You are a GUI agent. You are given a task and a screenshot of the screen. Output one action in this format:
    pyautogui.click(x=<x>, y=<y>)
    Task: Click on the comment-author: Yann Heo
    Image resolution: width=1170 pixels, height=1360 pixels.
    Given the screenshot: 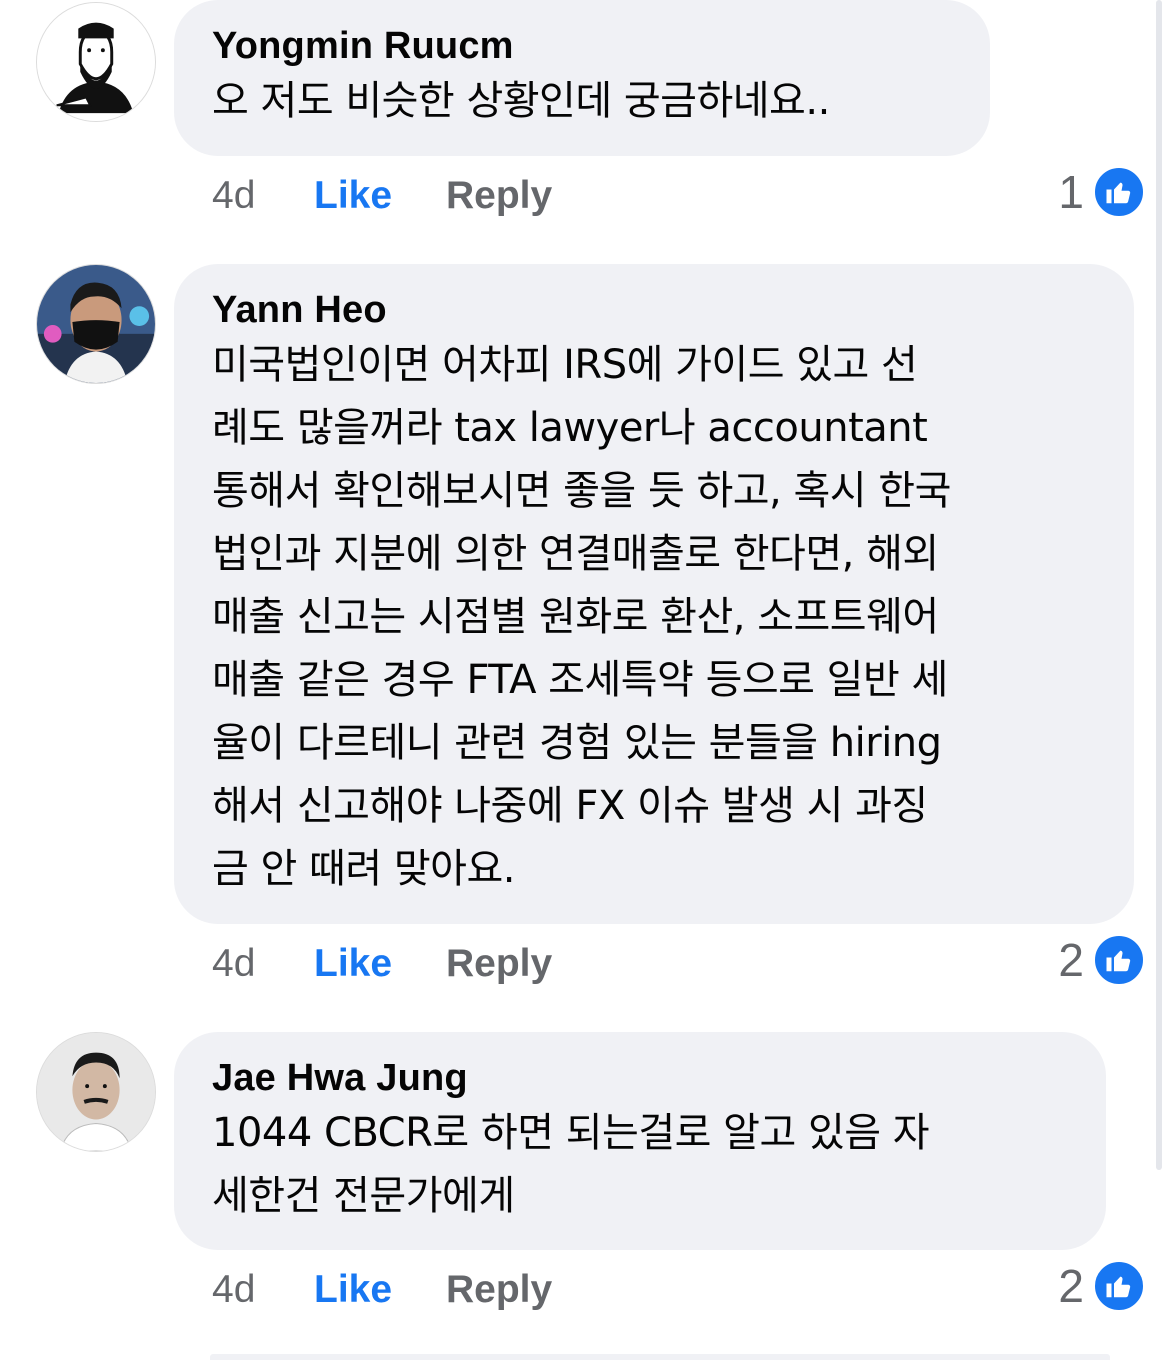 What is the action you would take?
    pyautogui.click(x=654, y=310)
    